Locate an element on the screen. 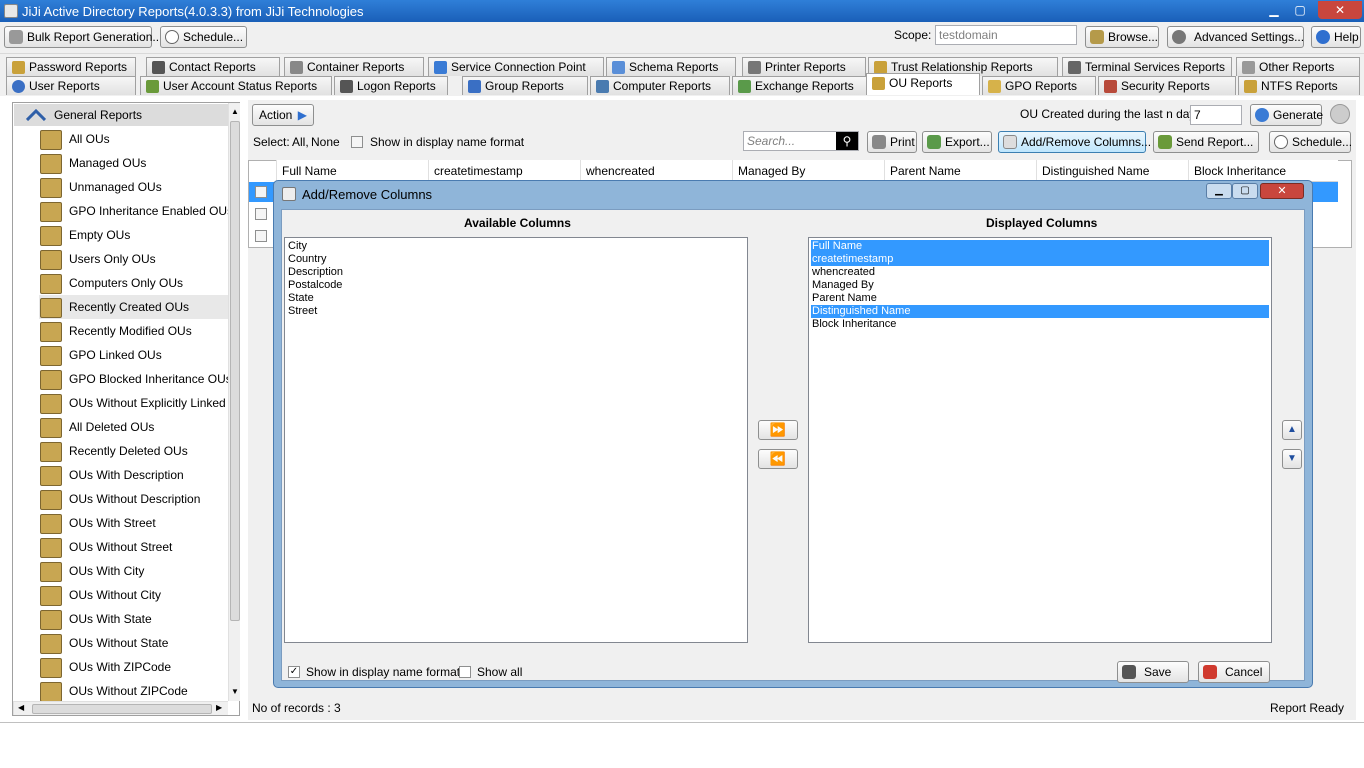  ou-days-input: 7 is located at coordinates (1216, 115).